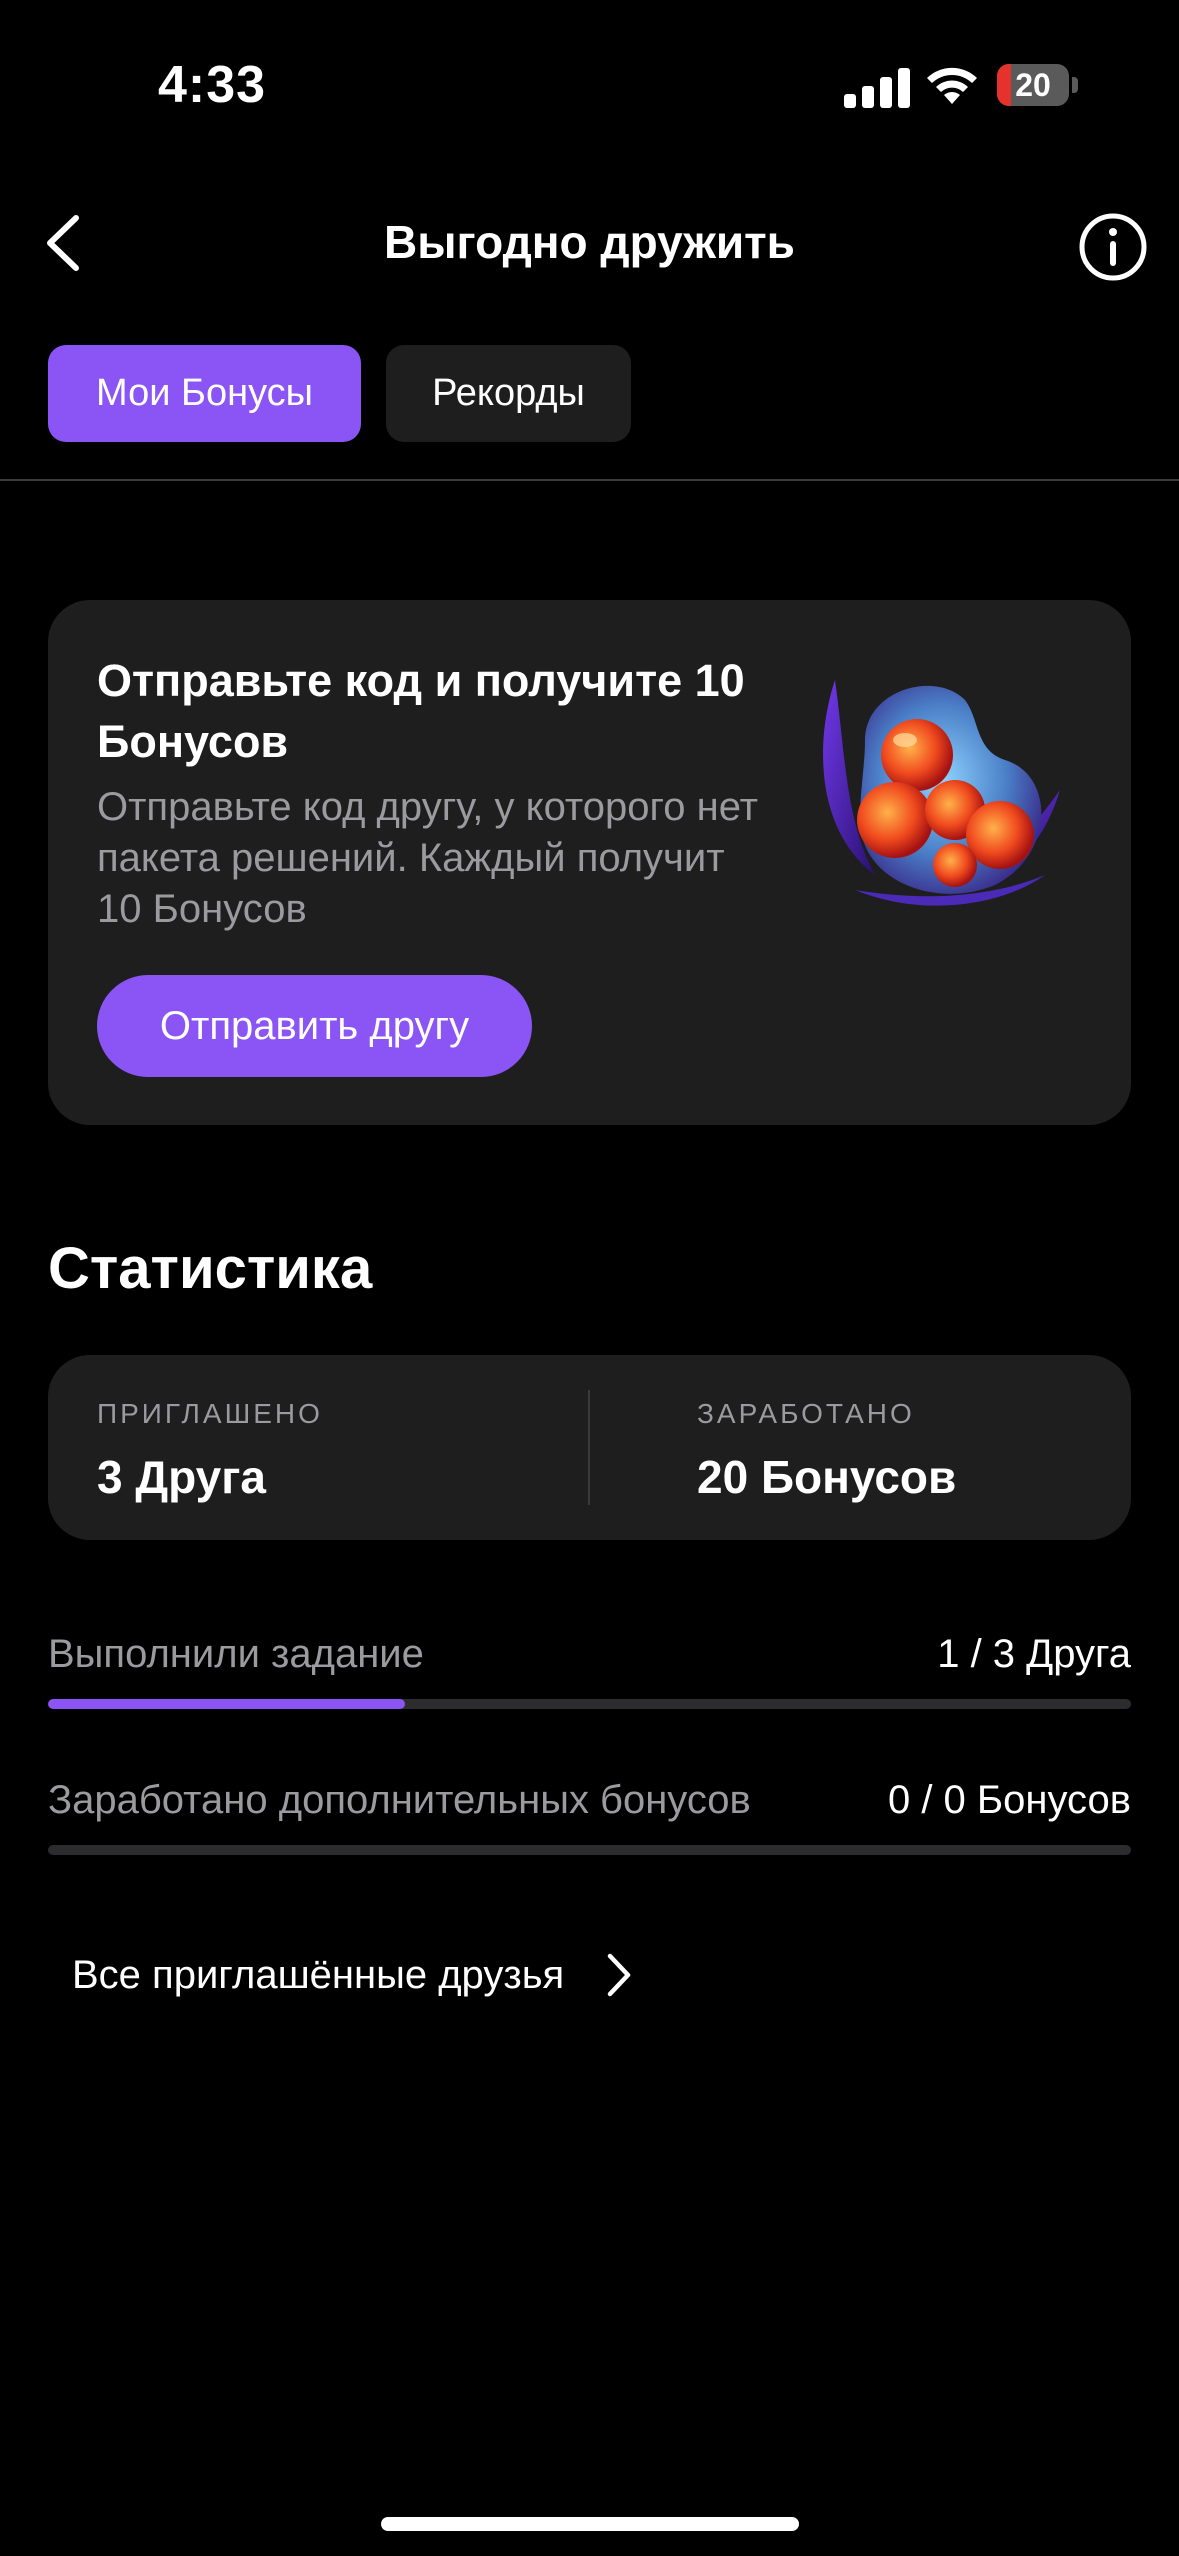 The height and width of the screenshot is (2556, 1179). Describe the element at coordinates (941, 793) in the screenshot. I see `gem-icon` at that location.